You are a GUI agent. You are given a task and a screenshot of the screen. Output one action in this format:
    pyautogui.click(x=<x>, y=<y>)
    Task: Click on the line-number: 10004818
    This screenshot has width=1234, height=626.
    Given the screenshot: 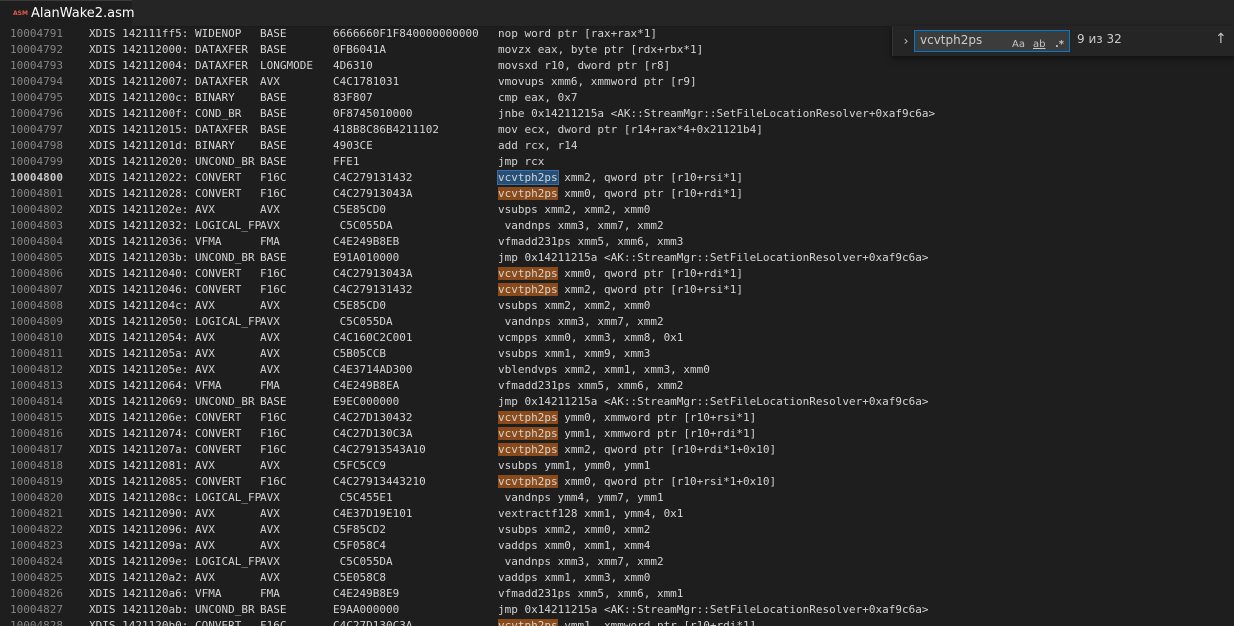 What is the action you would take?
    pyautogui.click(x=36, y=465)
    